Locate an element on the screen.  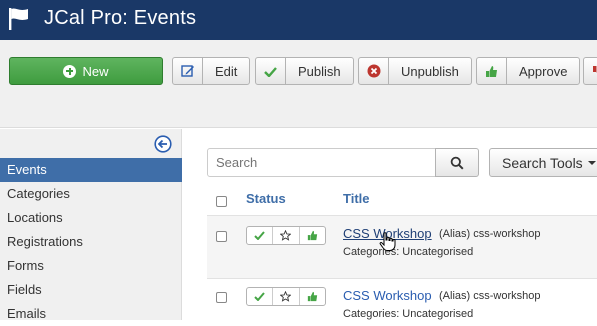
thumbs-down-icon is located at coordinates (590, 71).